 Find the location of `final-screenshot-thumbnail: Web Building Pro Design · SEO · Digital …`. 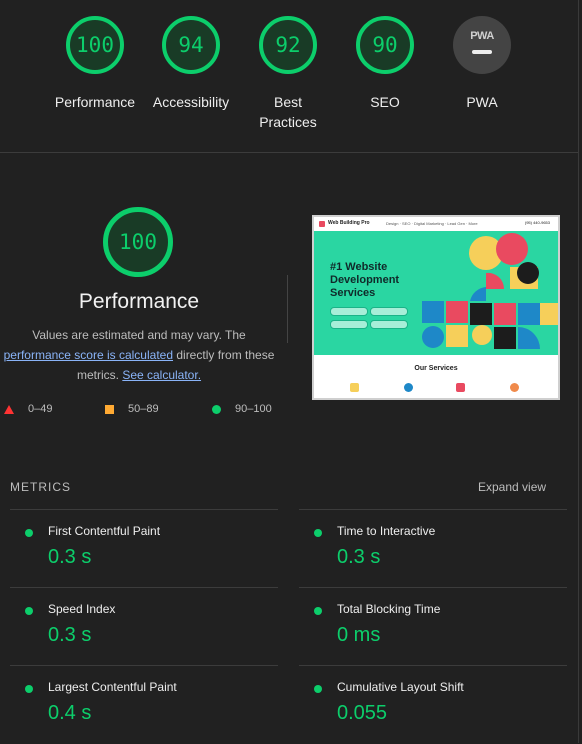

final-screenshot-thumbnail: Web Building Pro Design · SEO · Digital … is located at coordinates (436, 307).